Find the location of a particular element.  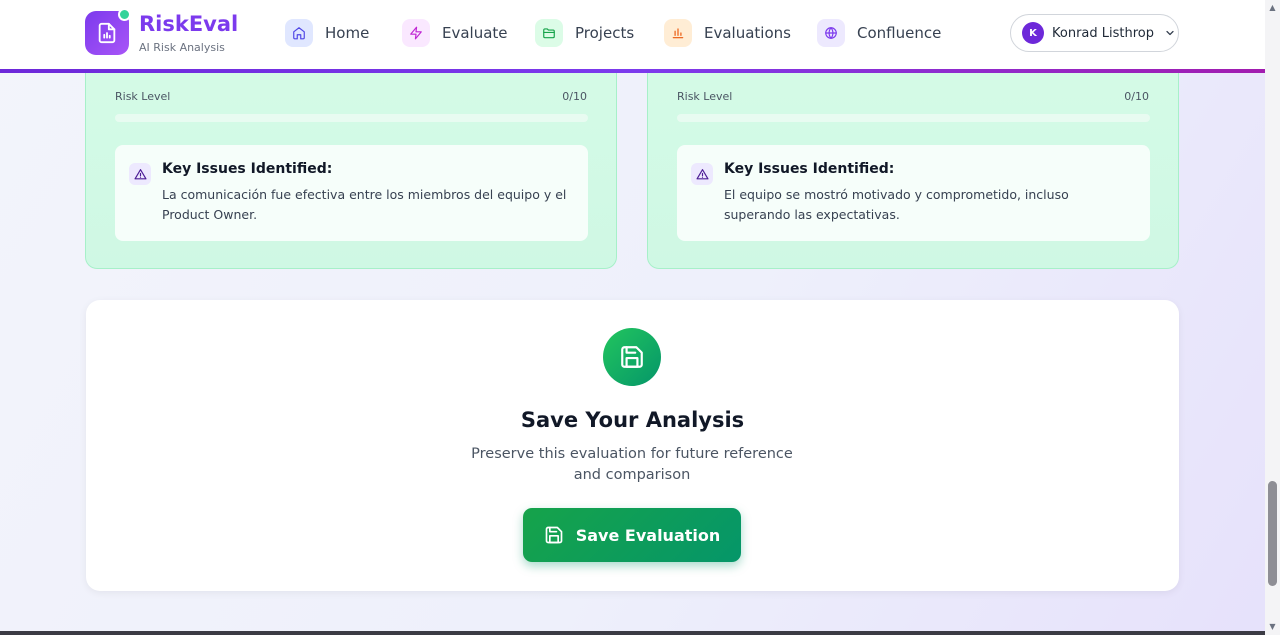

window-bottom-edge is located at coordinates (632, 633).